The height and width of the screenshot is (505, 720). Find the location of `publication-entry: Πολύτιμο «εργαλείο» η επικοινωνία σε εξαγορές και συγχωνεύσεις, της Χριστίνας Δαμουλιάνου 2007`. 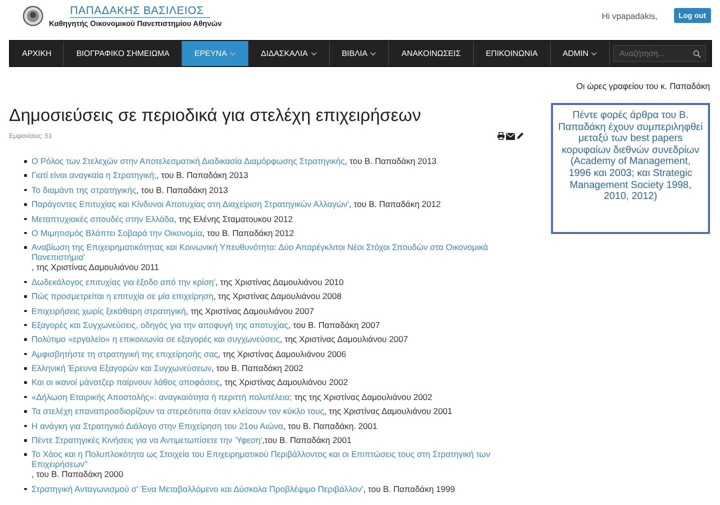

publication-entry: Πολύτιμο «εργαλείο» η επικοινωνία σε εξαγορές και συγχωνεύσεις, της Χριστίνας Δαμουλιάνου 2007 is located at coordinates (220, 339).